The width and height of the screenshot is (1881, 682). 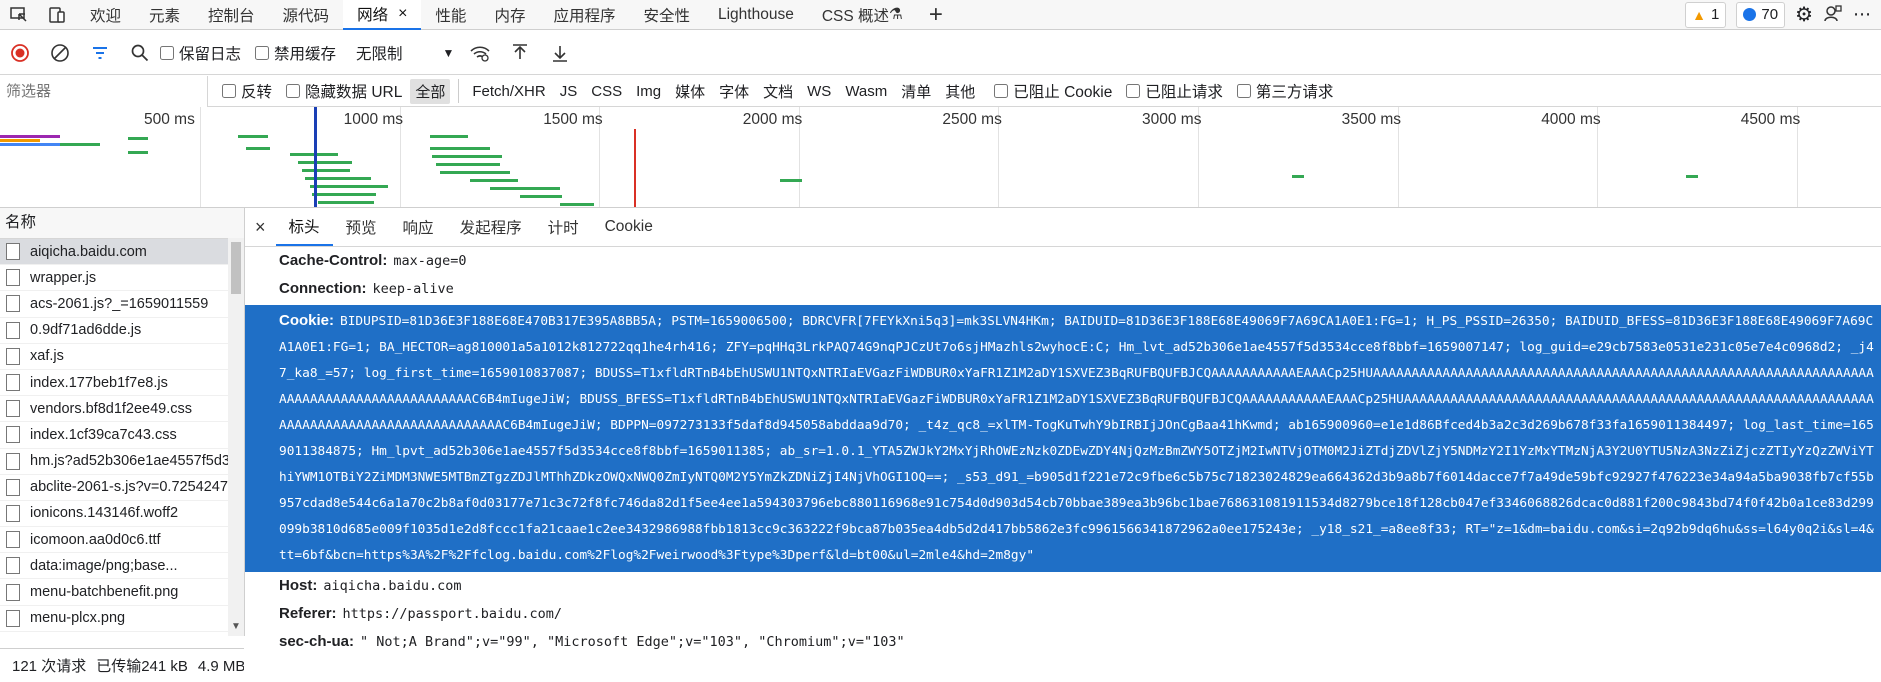 What do you see at coordinates (491, 227) in the screenshot?
I see `detail-tab-item-3: 发起程序` at bounding box center [491, 227].